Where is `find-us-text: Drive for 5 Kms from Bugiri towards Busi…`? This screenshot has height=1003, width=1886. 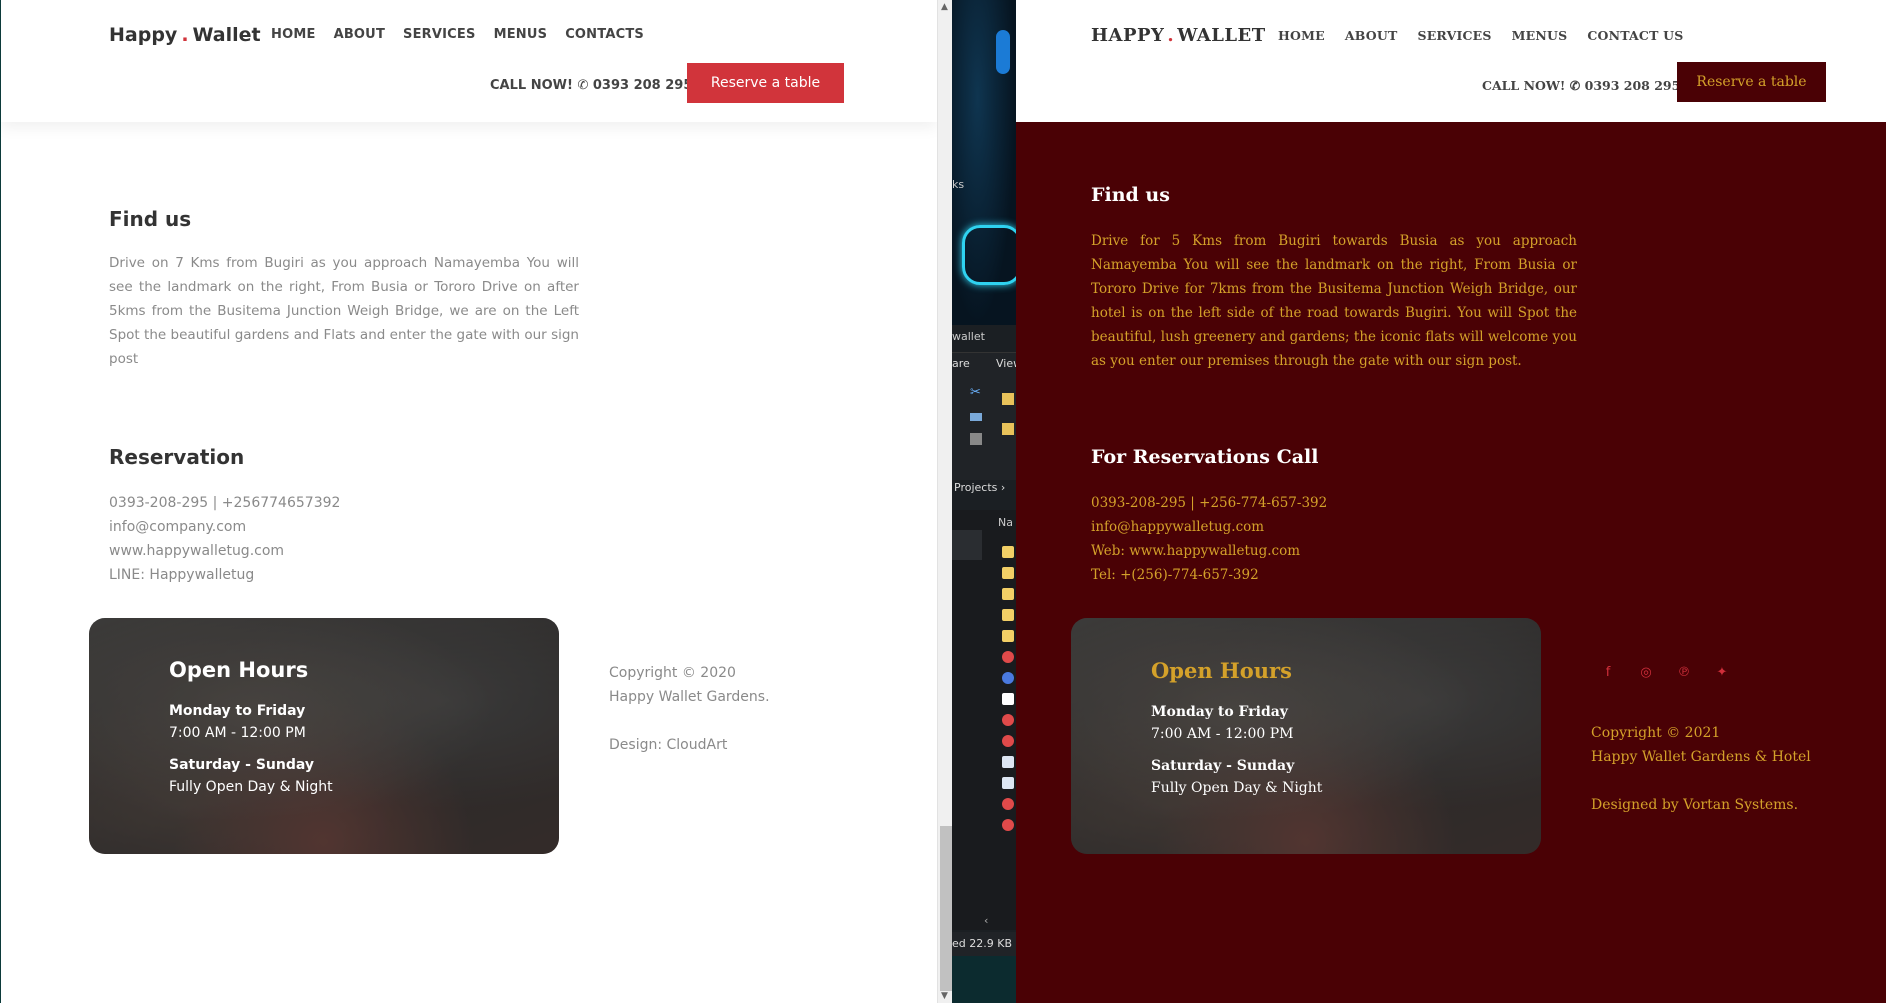 find-us-text: Drive for 5 Kms from Bugiri towards Busi… is located at coordinates (1334, 301).